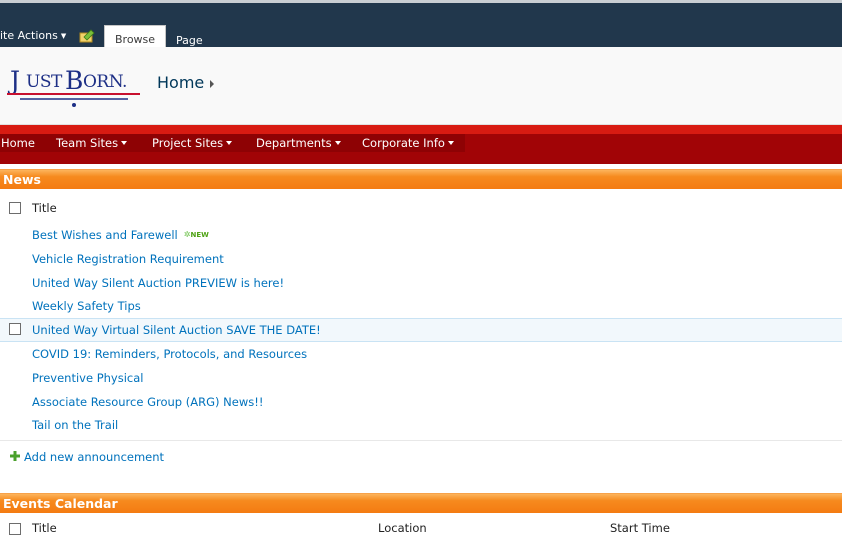 This screenshot has height=535, width=842. I want to click on edit-page-icon, so click(87, 36).